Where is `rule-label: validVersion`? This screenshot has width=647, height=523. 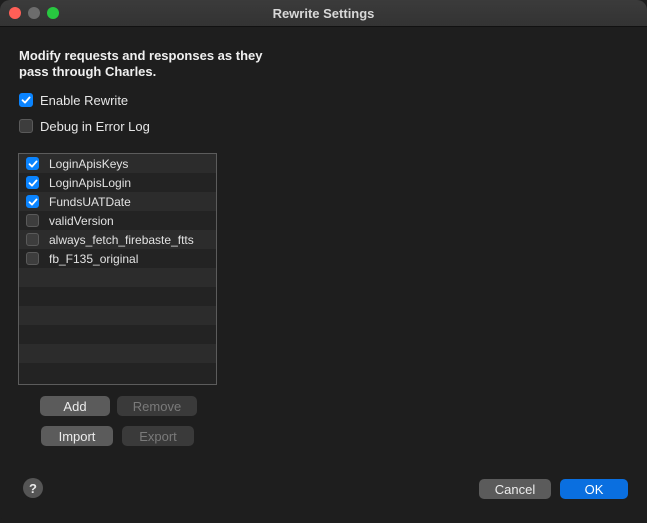
rule-label: validVersion is located at coordinates (81, 220).